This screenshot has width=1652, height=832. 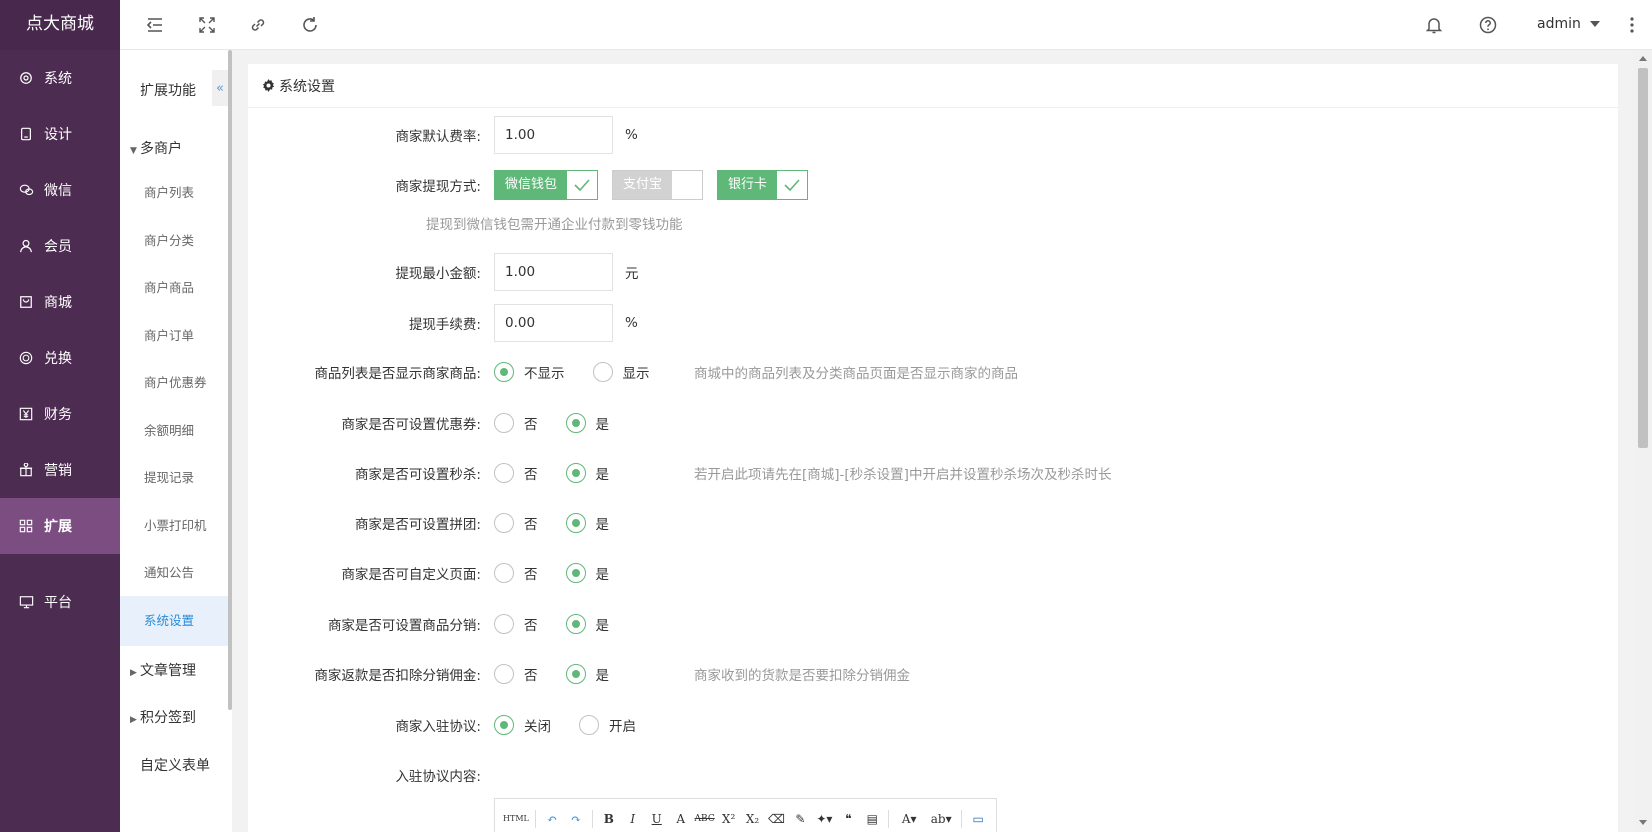 I want to click on withdraw-method-toggle: 银行卡, so click(x=763, y=185).